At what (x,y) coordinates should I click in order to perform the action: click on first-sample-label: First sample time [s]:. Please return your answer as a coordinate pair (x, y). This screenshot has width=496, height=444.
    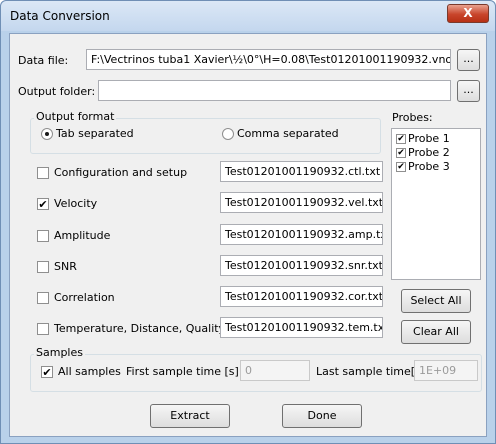
    Looking at the image, I should click on (184, 371).